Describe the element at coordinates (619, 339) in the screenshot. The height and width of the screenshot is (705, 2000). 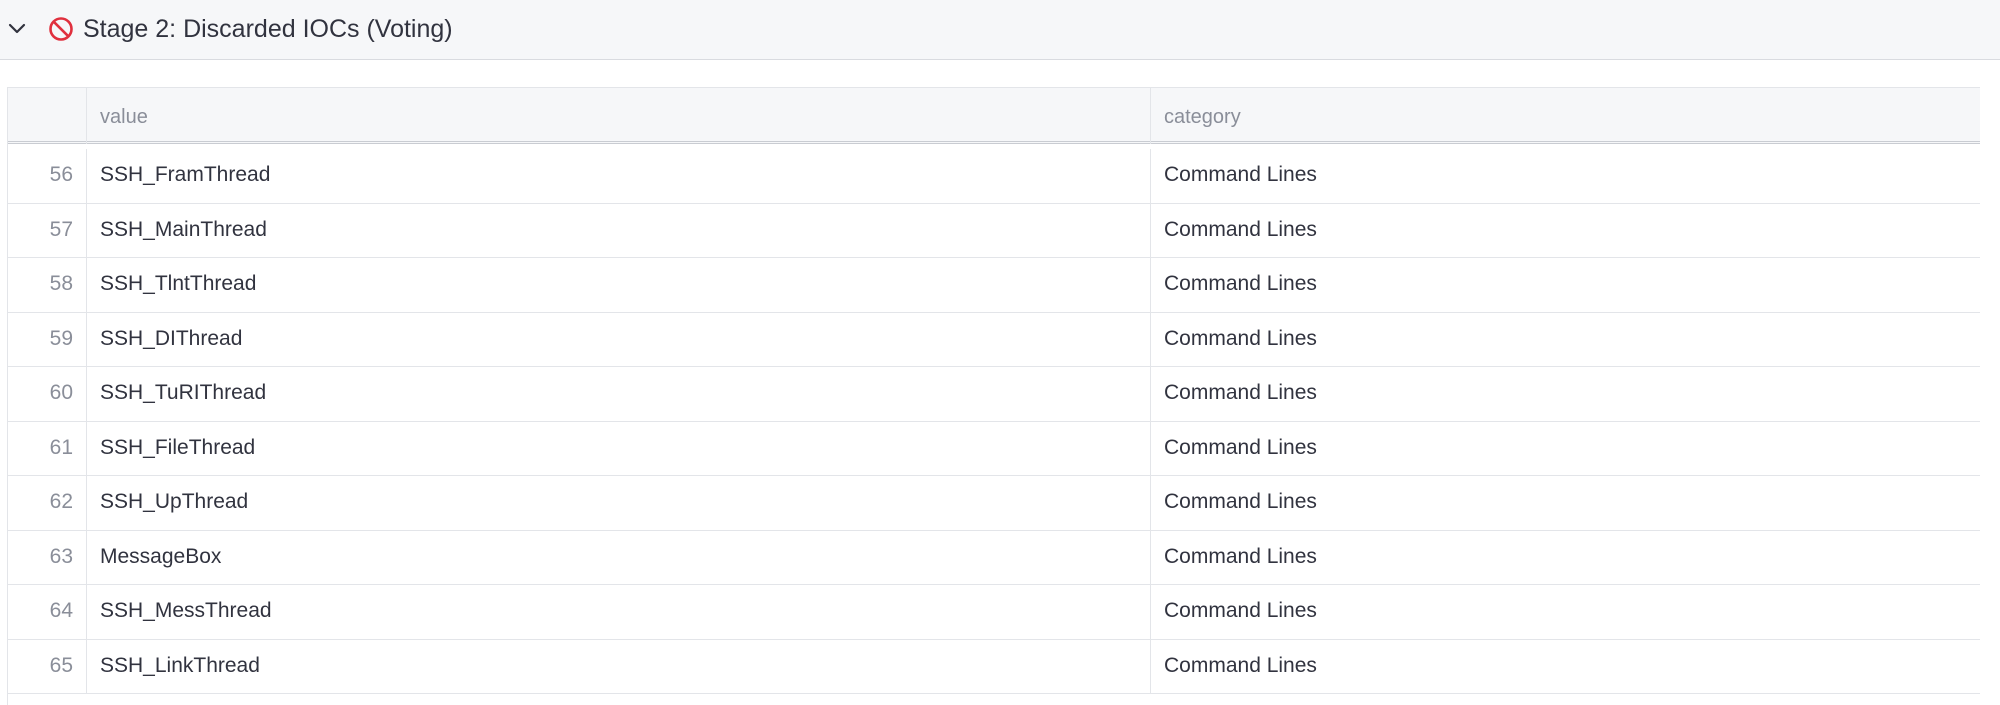
I see `cell-value: SSH_DIThread` at that location.